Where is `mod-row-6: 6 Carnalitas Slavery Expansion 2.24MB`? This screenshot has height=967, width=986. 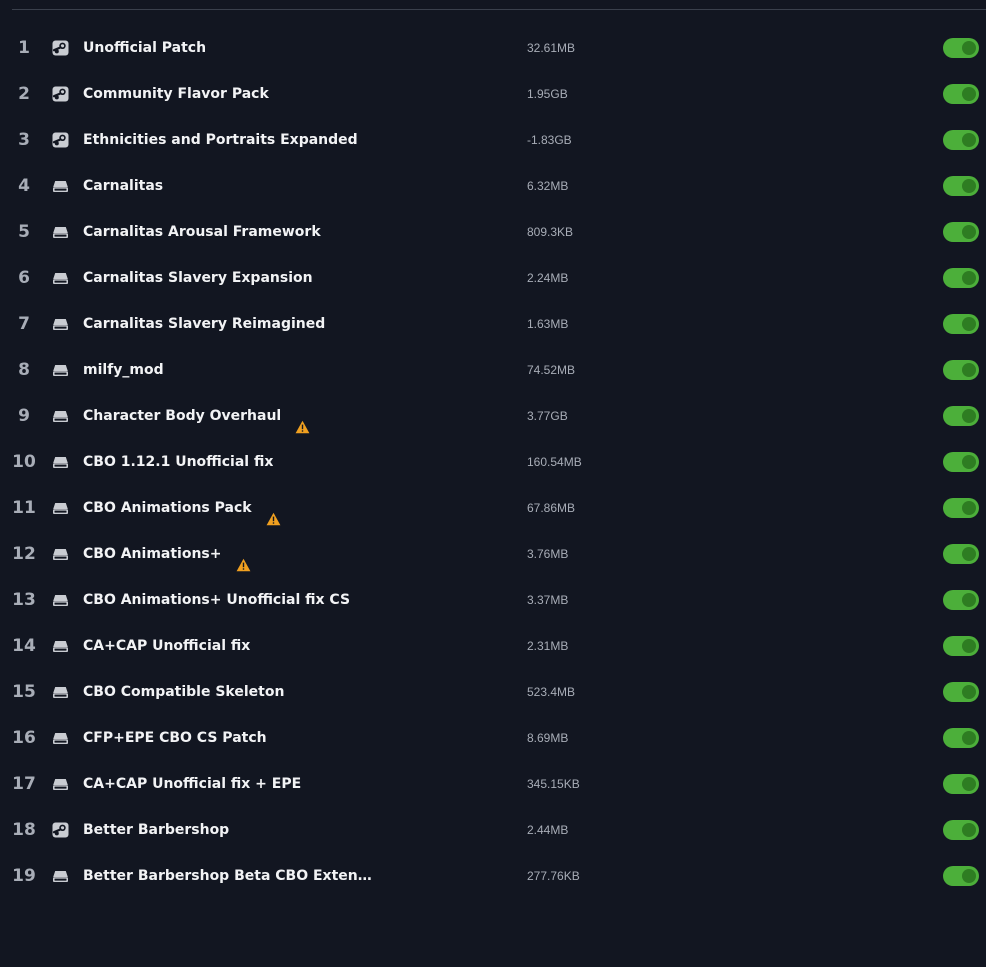
mod-row-6: 6 Carnalitas Slavery Expansion 2.24MB is located at coordinates (493, 278).